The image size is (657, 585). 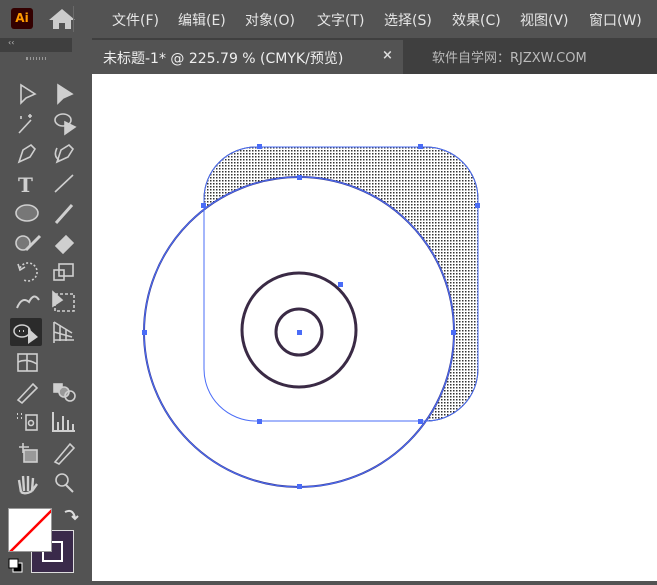 What do you see at coordinates (28, 302) in the screenshot?
I see `puppet-warp-tool-icon` at bounding box center [28, 302].